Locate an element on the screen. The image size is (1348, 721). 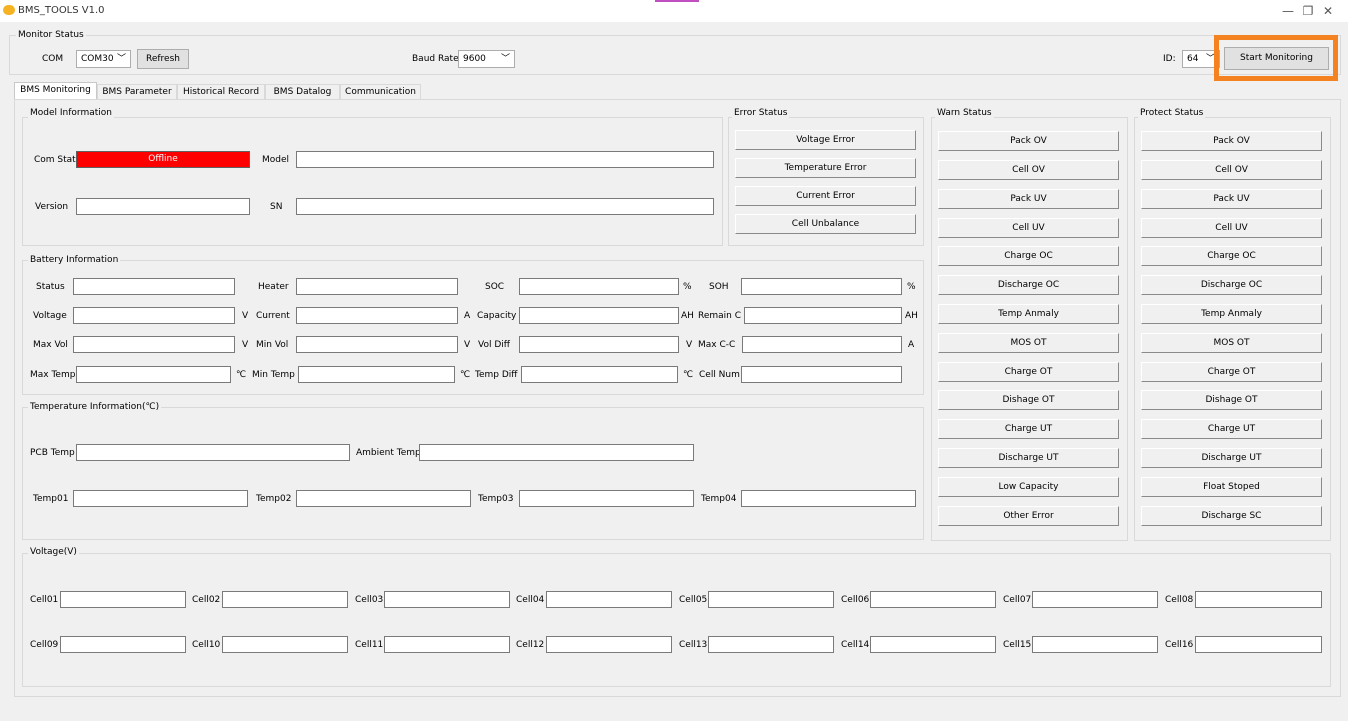
id-value: 64 is located at coordinates (1193, 59).